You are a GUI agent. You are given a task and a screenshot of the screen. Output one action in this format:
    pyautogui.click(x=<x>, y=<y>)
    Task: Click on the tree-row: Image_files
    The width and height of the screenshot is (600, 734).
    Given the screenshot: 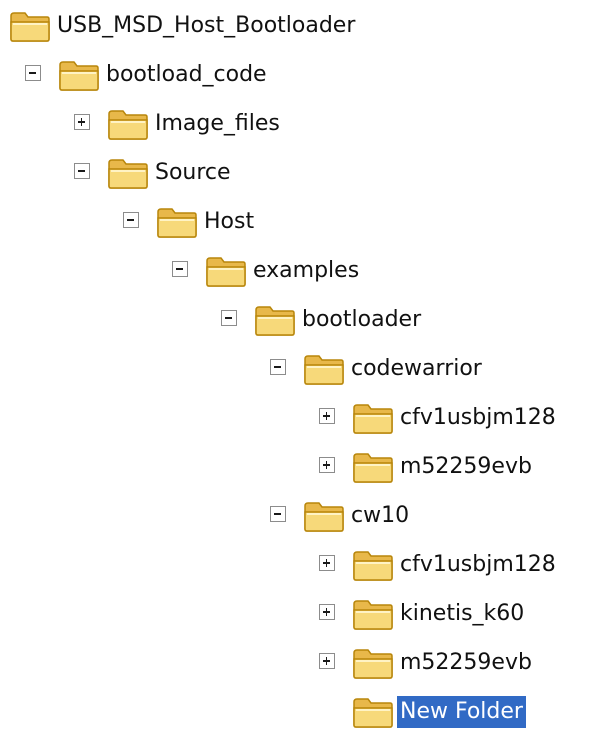 What is the action you would take?
    pyautogui.click(x=300, y=124)
    